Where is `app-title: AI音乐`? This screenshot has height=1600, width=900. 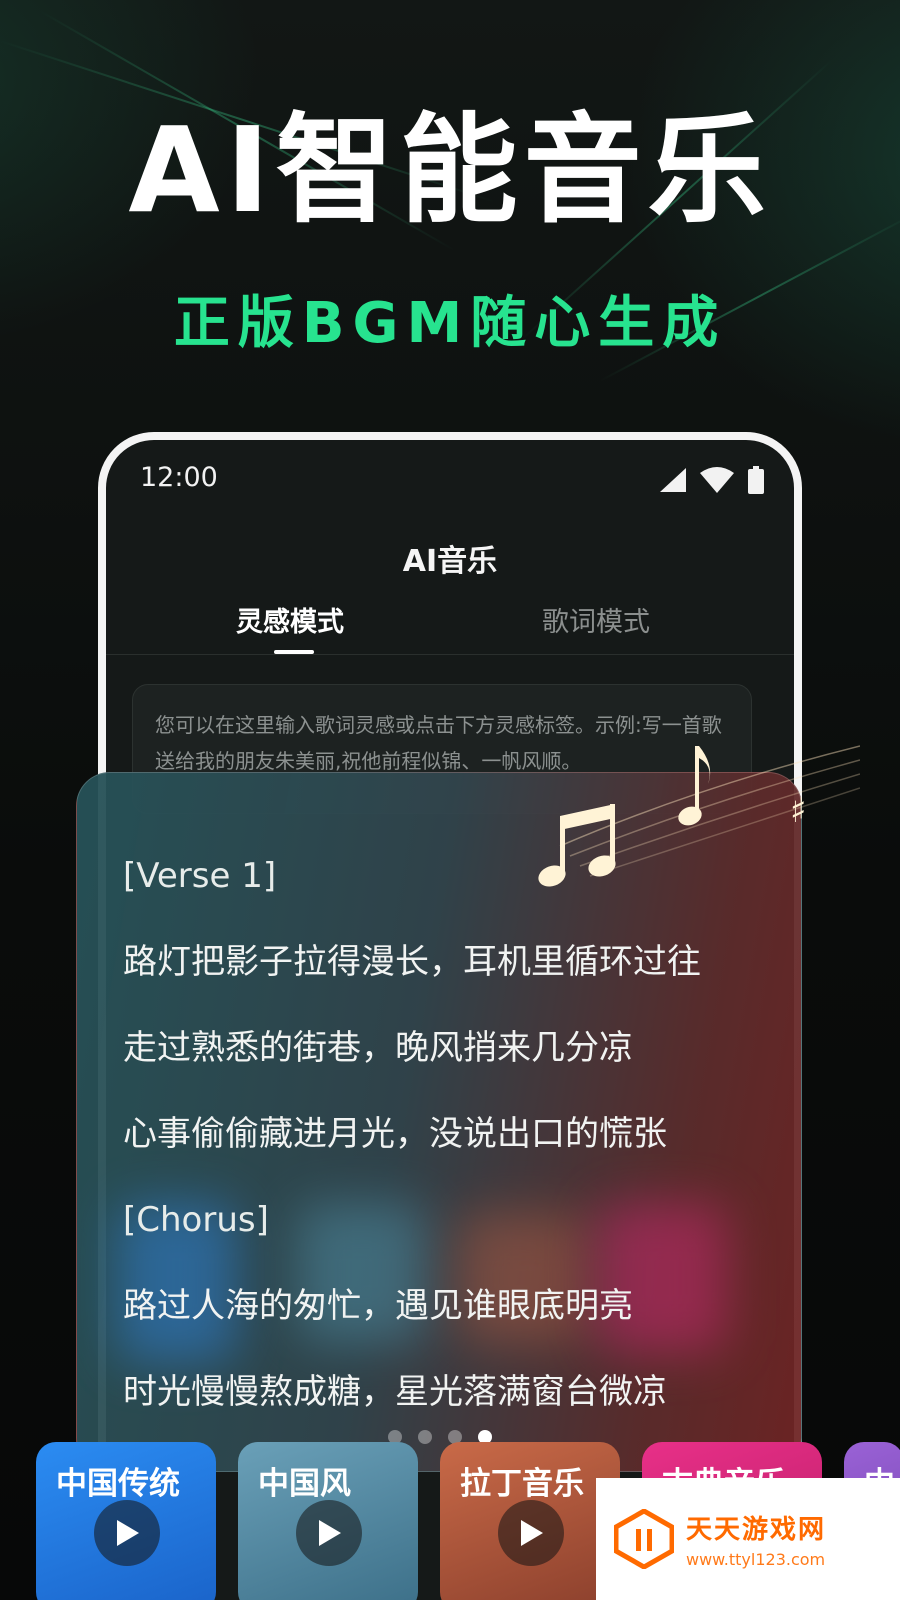 app-title: AI音乐 is located at coordinates (450, 561).